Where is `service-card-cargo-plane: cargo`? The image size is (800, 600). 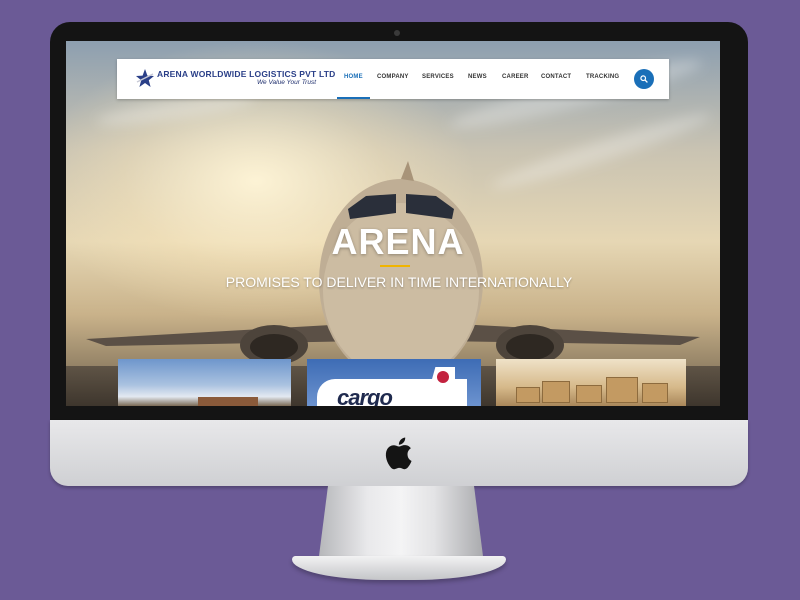 service-card-cargo-plane: cargo is located at coordinates (394, 382).